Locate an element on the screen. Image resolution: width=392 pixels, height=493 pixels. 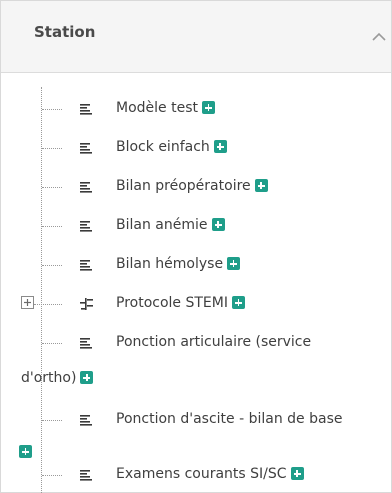
tree-item-label-line2: d'ortho) is located at coordinates (49, 378).